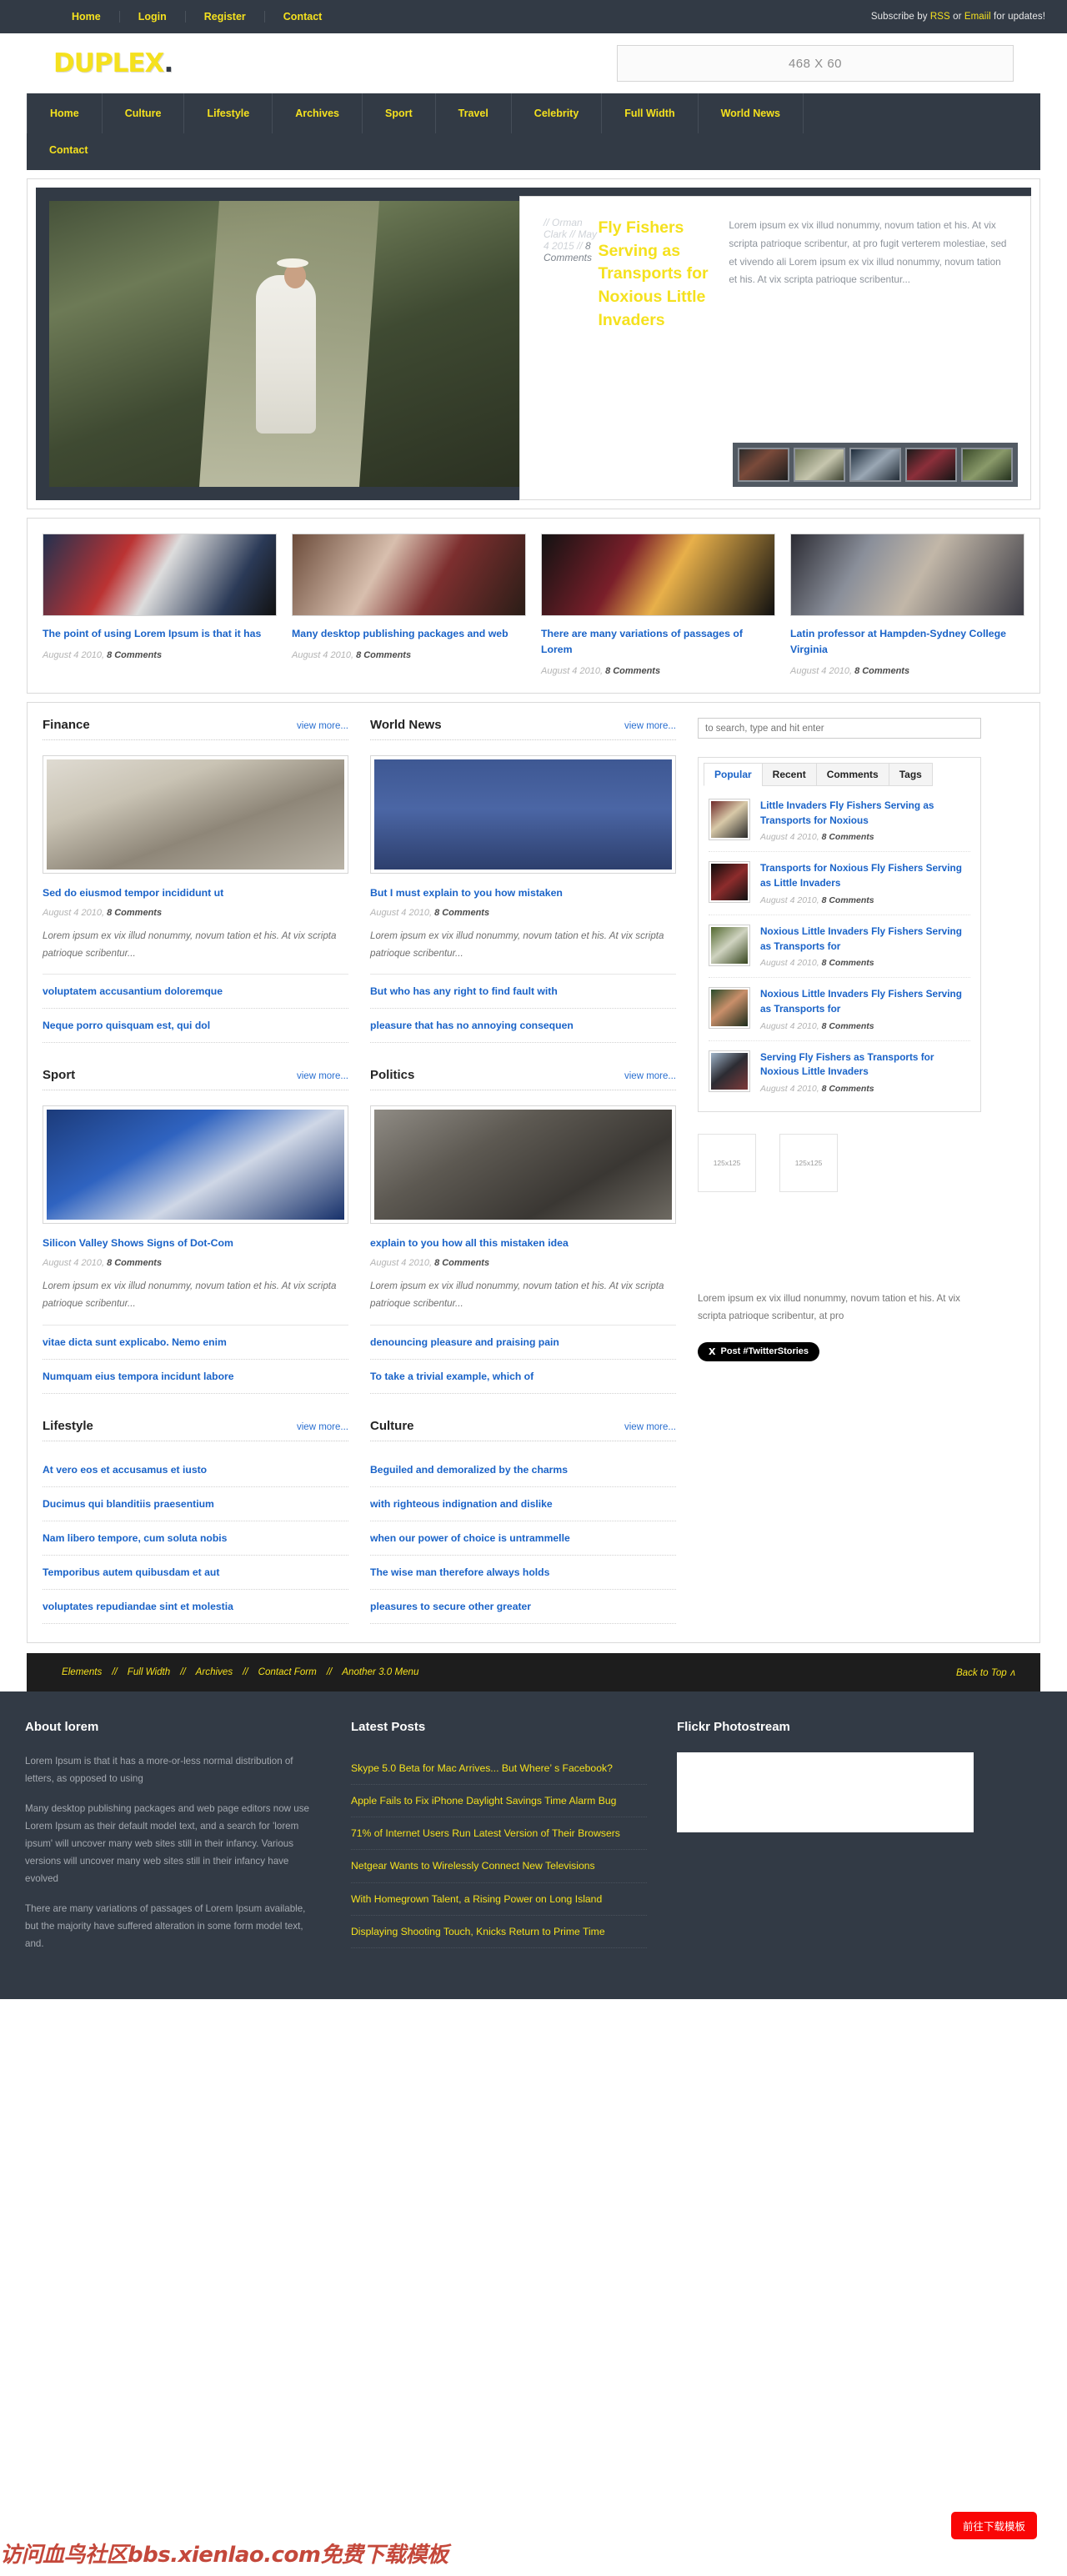 Image resolution: width=1067 pixels, height=2576 pixels. I want to click on list-item-link: The wise man therefore always holds, so click(459, 1572).